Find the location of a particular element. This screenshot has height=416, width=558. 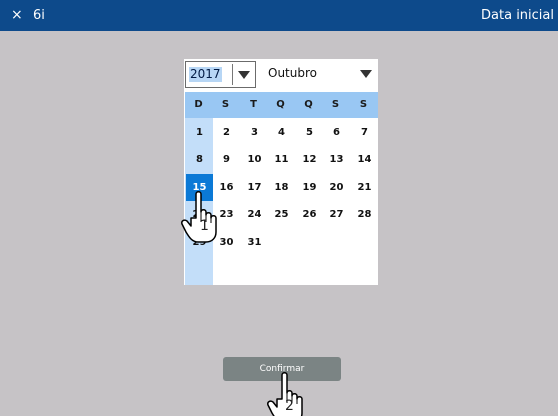

day-cell: 21 is located at coordinates (364, 187).